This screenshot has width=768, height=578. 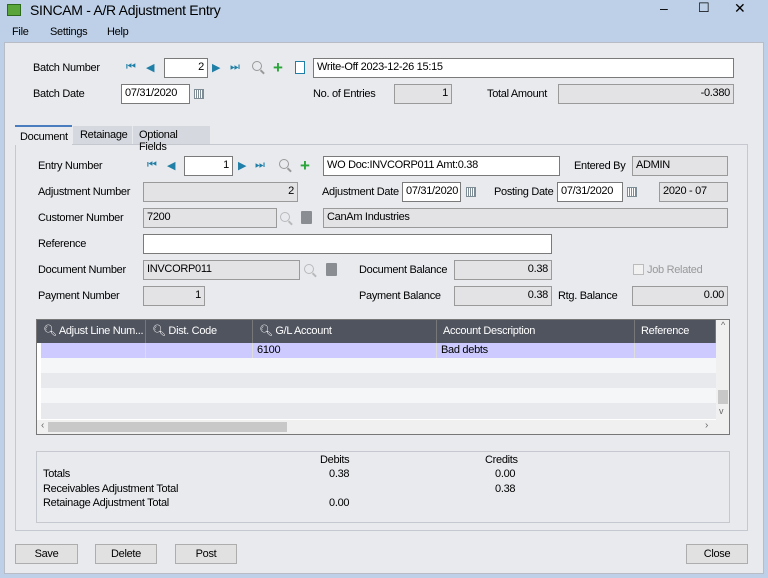 What do you see at coordinates (505, 474) in the screenshot?
I see `totals-credit: 0.00` at bounding box center [505, 474].